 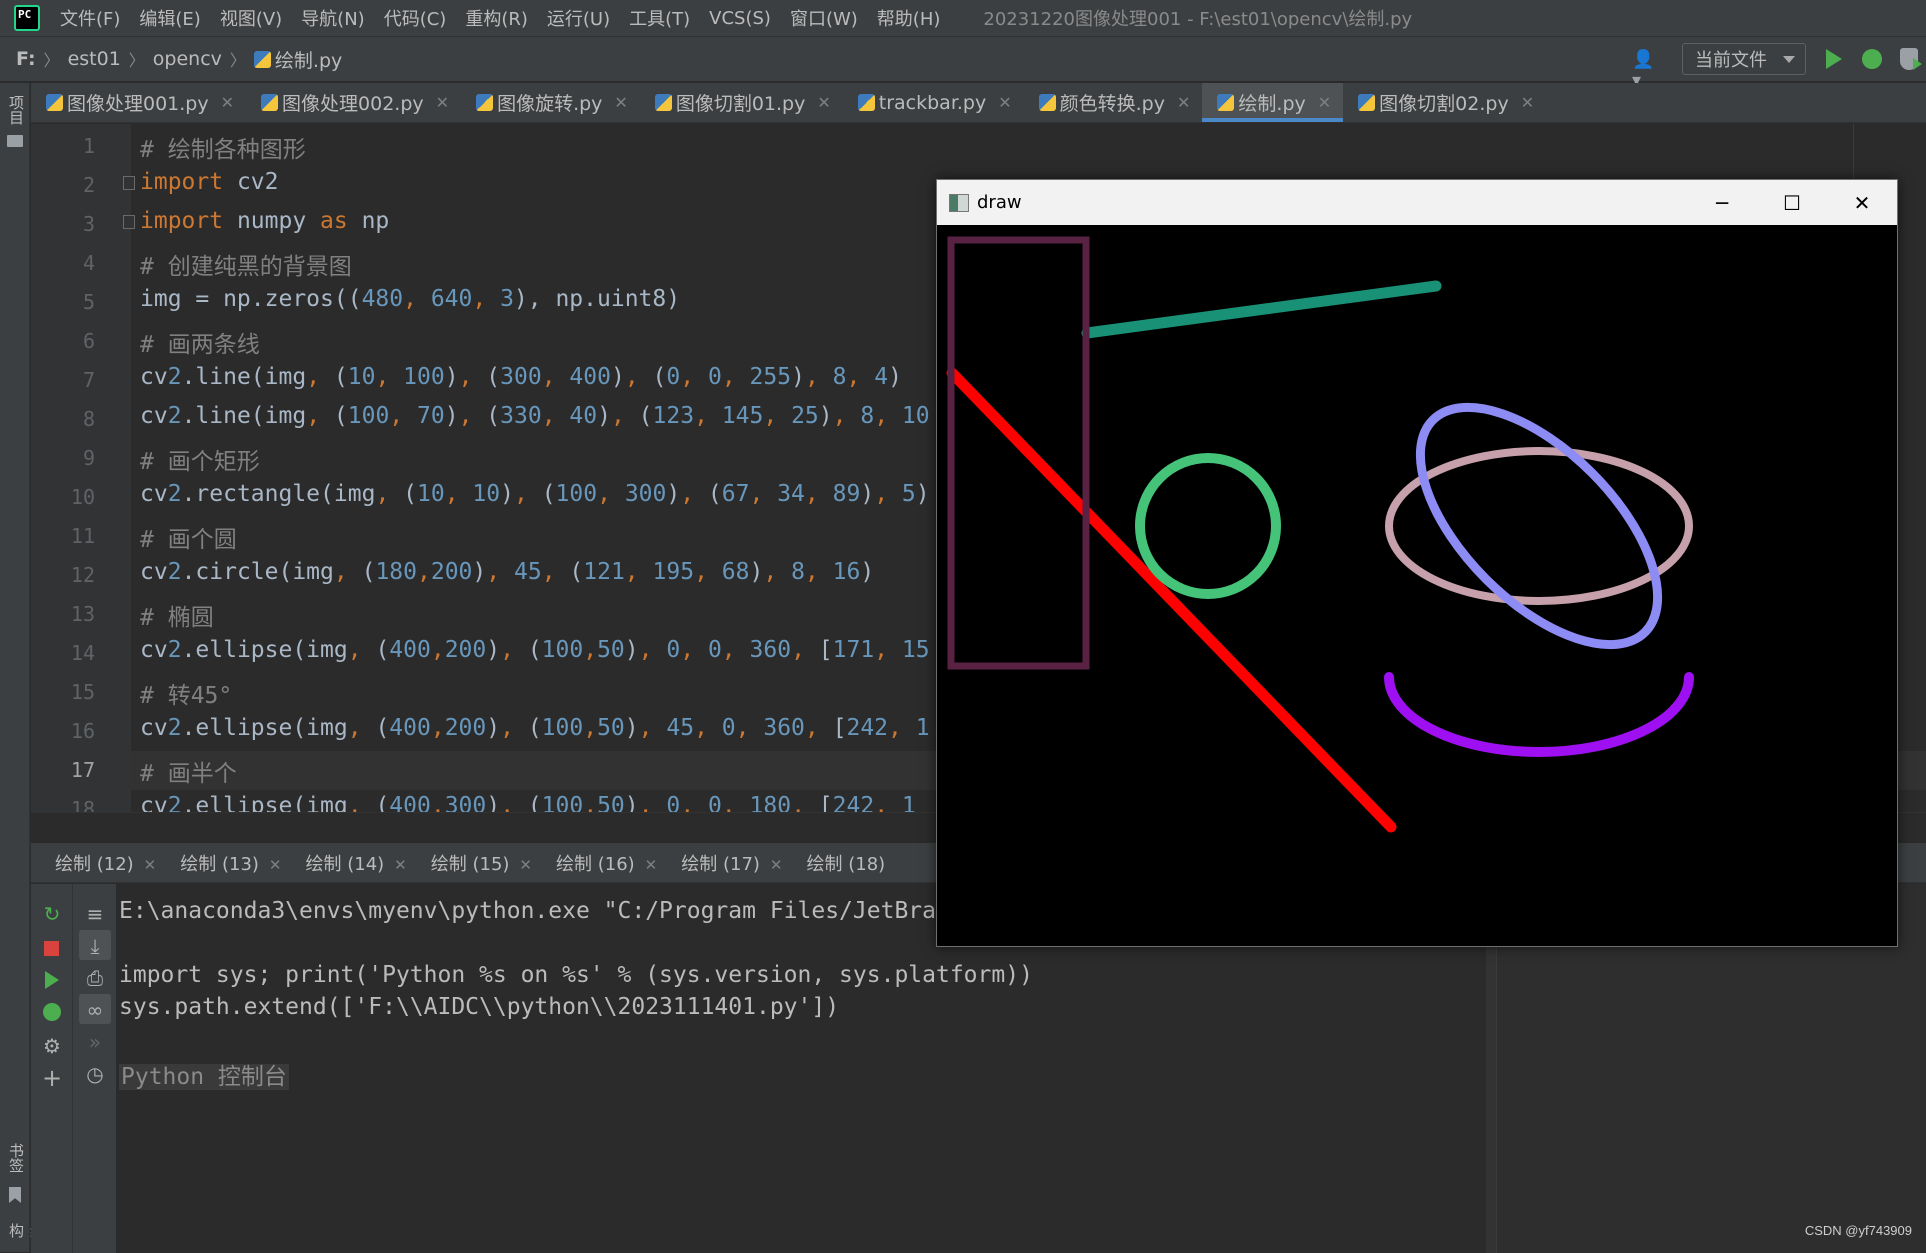 What do you see at coordinates (95, 914) in the screenshot?
I see `soft-wrap-icon: ≡` at bounding box center [95, 914].